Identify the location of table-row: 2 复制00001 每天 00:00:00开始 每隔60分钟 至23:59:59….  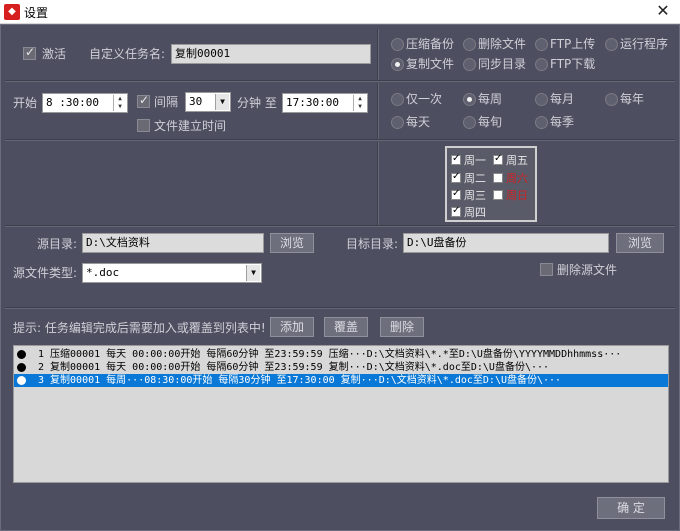
(341, 367).